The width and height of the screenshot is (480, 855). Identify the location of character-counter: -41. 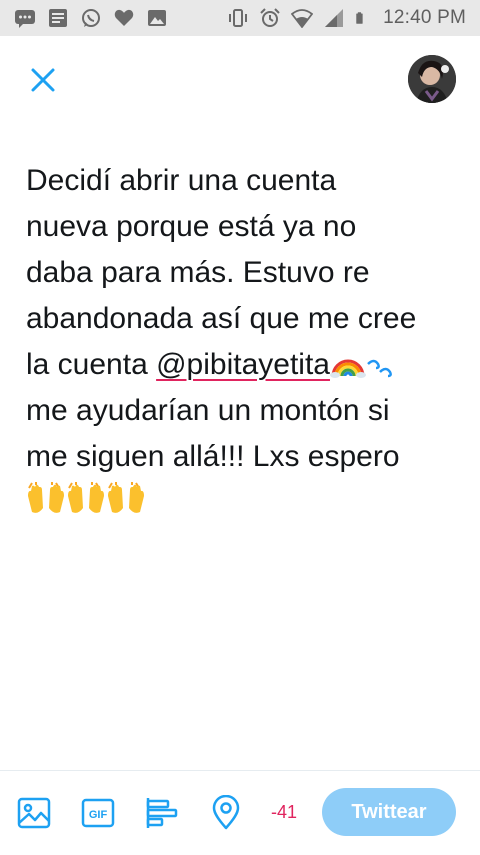
(284, 812).